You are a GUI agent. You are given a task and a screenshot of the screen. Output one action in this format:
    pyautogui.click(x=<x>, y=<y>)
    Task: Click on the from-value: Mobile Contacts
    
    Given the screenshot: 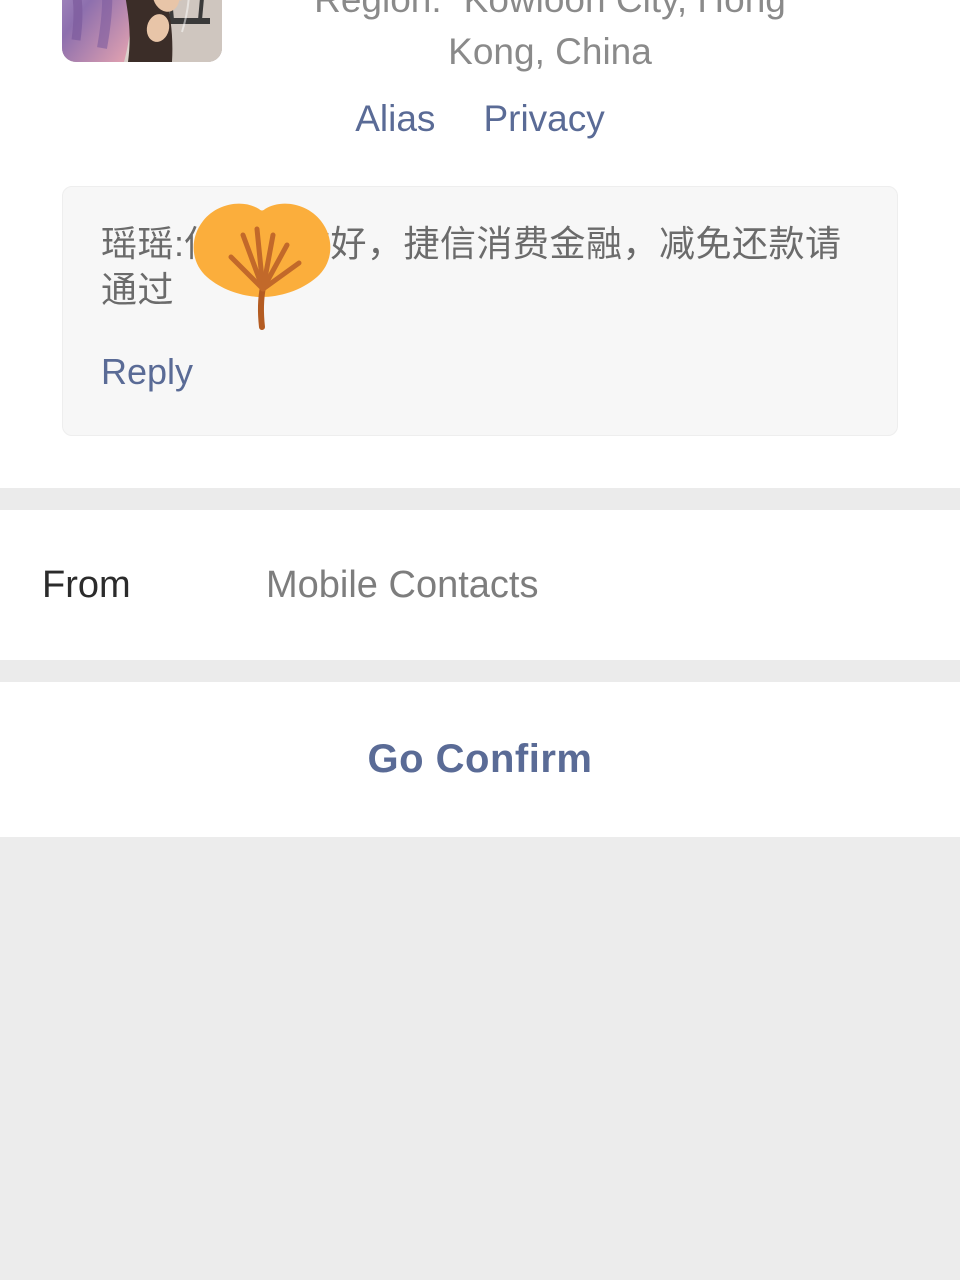 What is the action you would take?
    pyautogui.click(x=402, y=584)
    